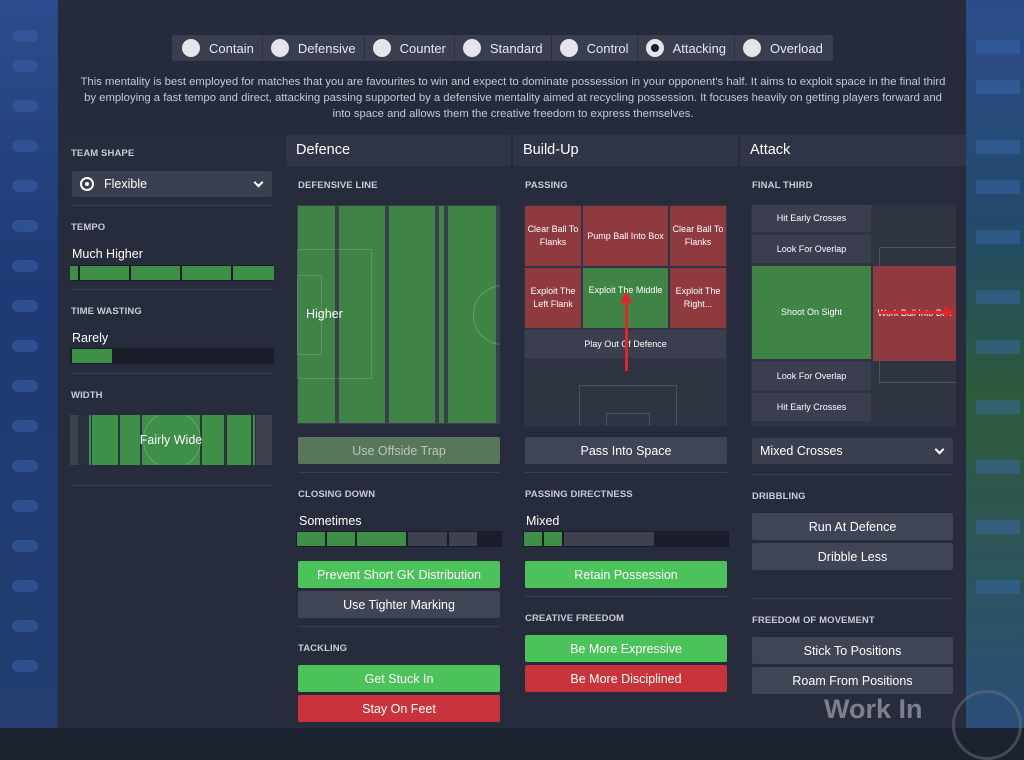 The width and height of the screenshot is (1024, 760). I want to click on closing-down-value: Sometimes, so click(330, 521).